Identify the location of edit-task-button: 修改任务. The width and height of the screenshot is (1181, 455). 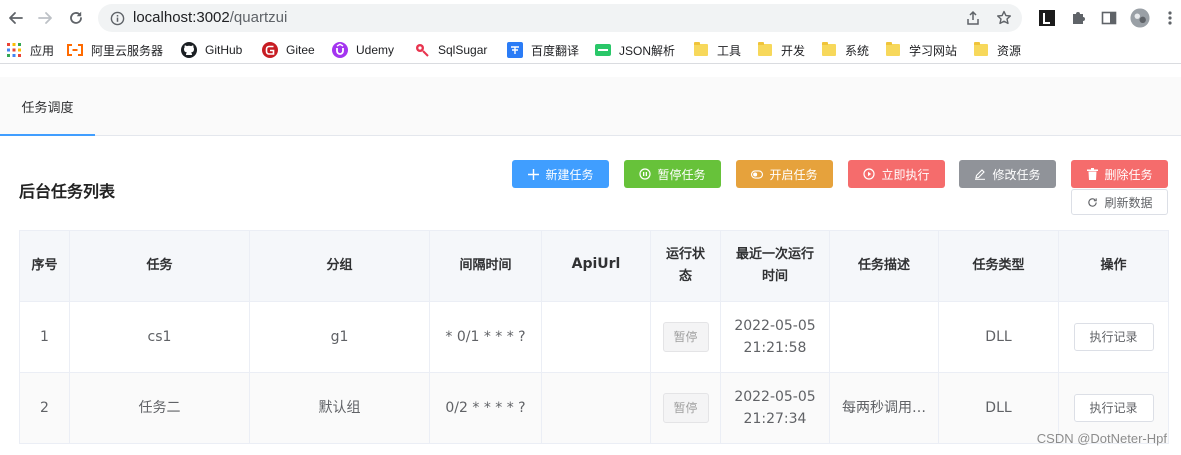
(1007, 174).